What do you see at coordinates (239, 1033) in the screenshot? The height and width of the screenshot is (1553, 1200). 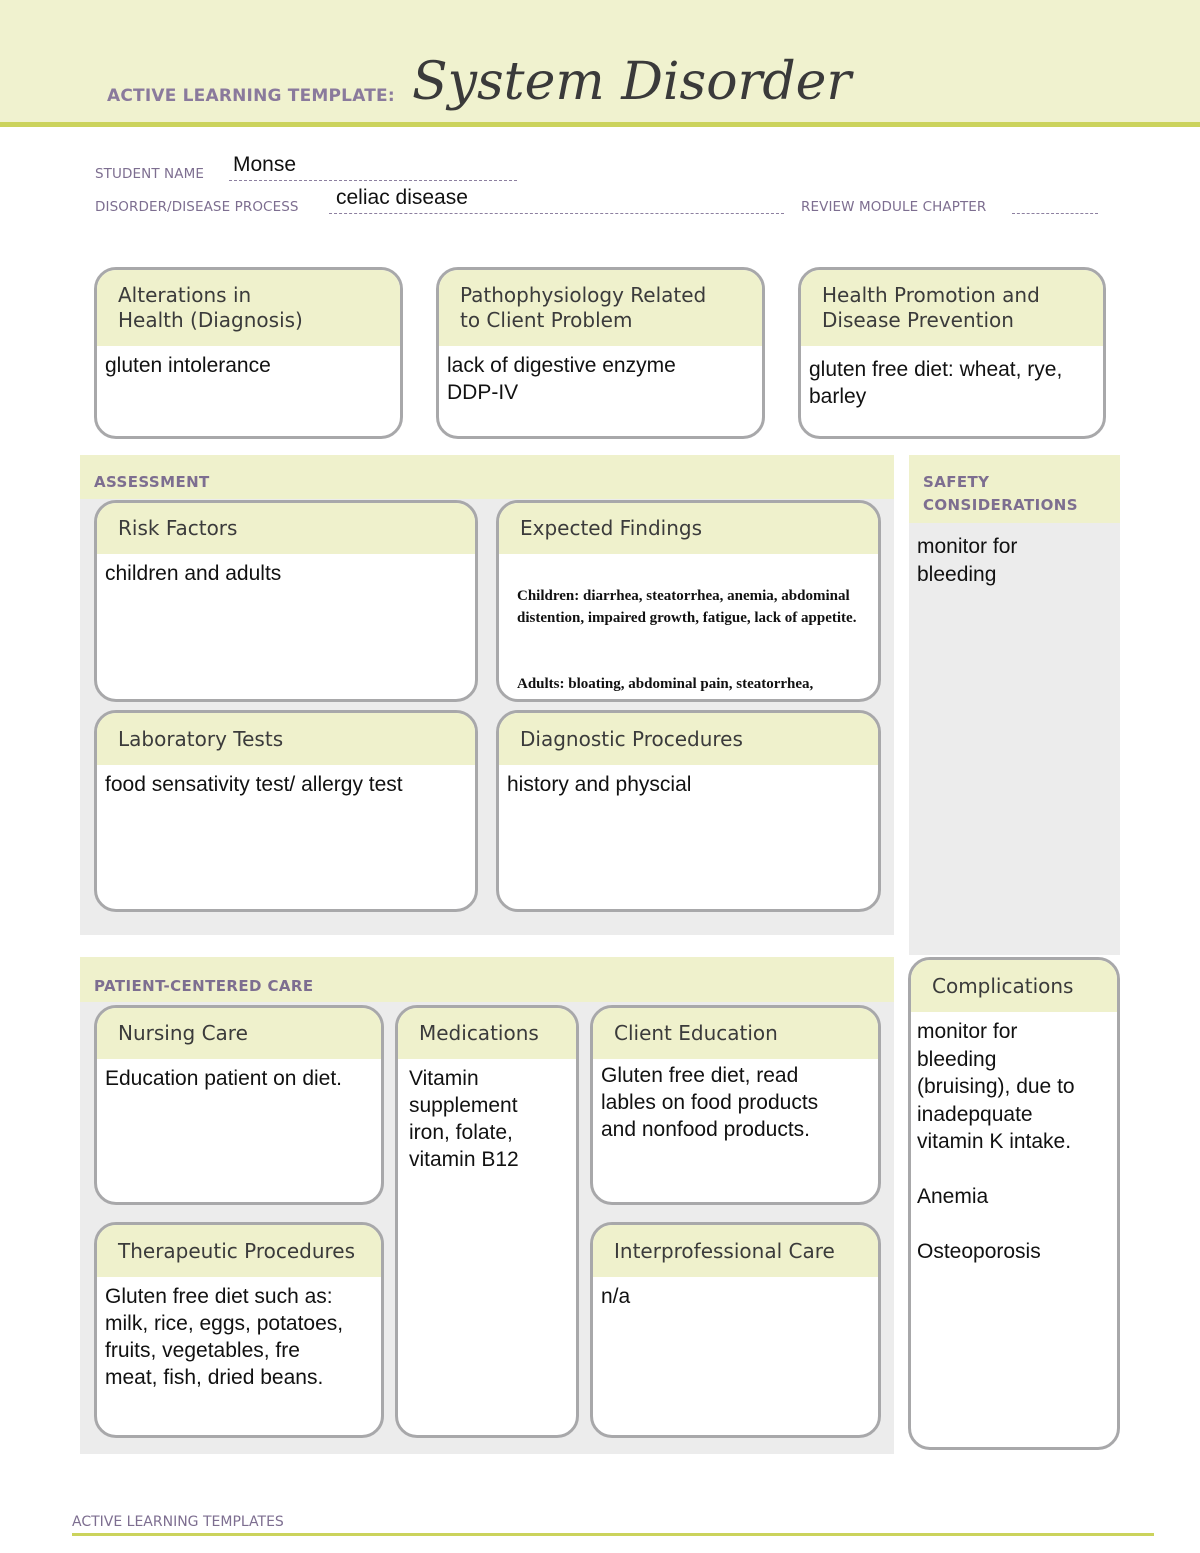 I see `card-title: Nursing Care` at bounding box center [239, 1033].